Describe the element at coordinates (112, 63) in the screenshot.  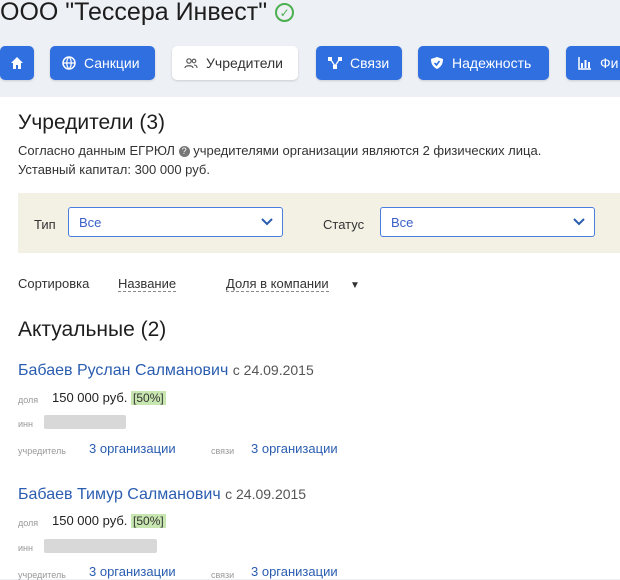
I see `tab-label: Санкции` at that location.